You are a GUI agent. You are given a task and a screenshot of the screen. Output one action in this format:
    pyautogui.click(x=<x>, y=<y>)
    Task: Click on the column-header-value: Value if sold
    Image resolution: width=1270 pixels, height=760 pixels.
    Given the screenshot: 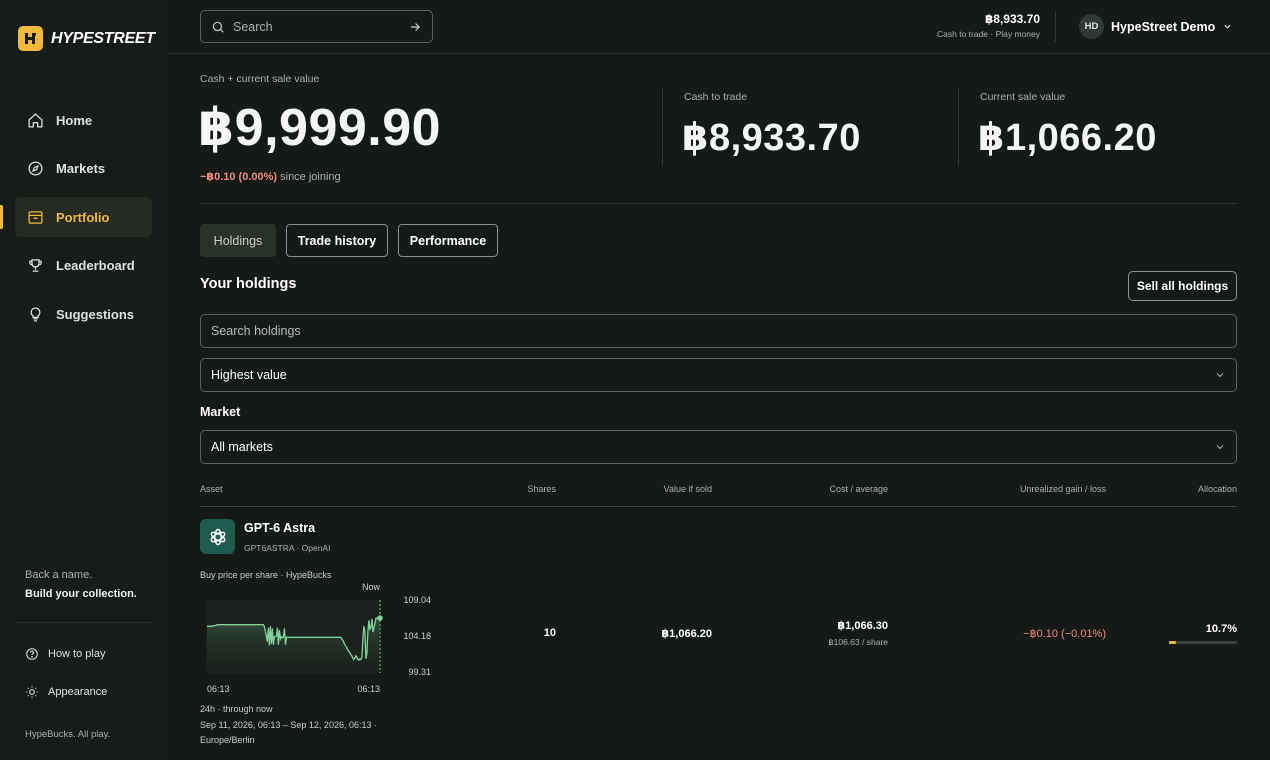 What is the action you would take?
    pyautogui.click(x=662, y=489)
    